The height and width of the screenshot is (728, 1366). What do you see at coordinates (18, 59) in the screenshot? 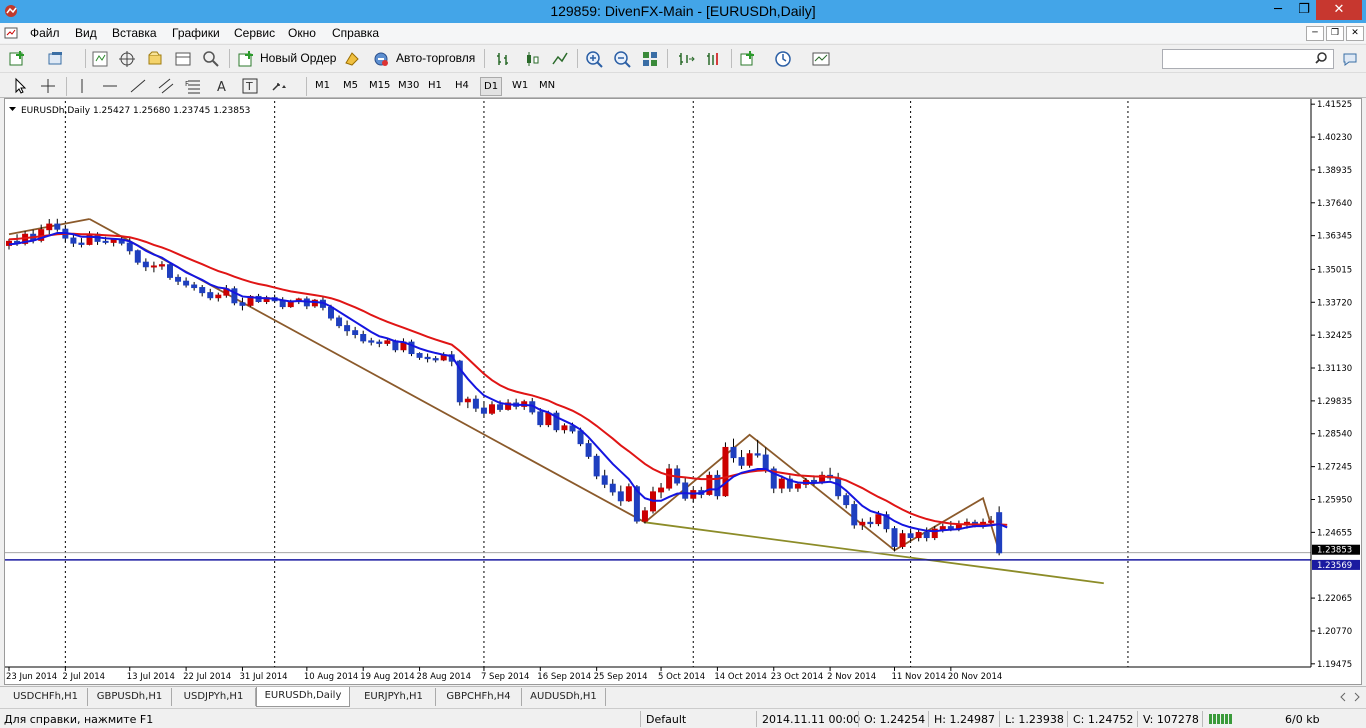
I see `new-chart-icon` at bounding box center [18, 59].